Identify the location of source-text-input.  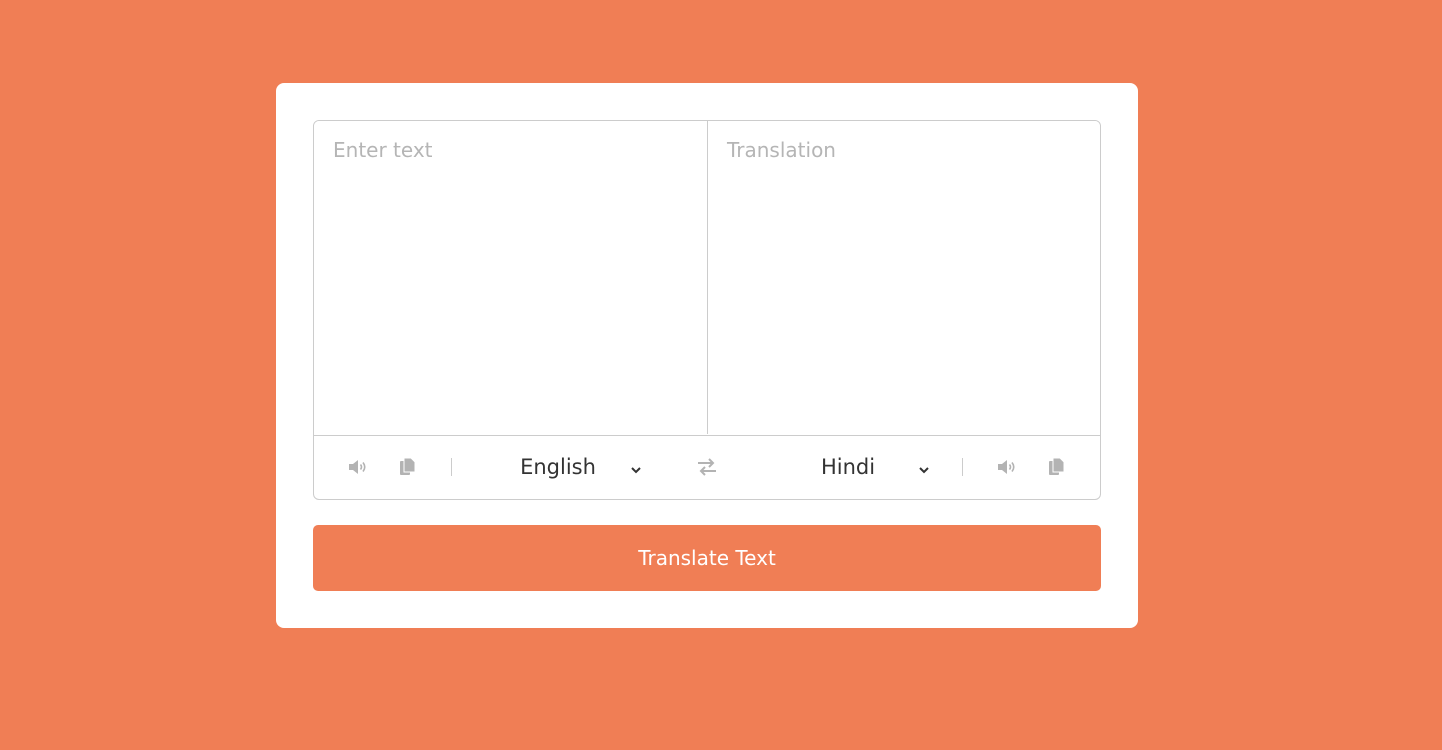
(510, 277).